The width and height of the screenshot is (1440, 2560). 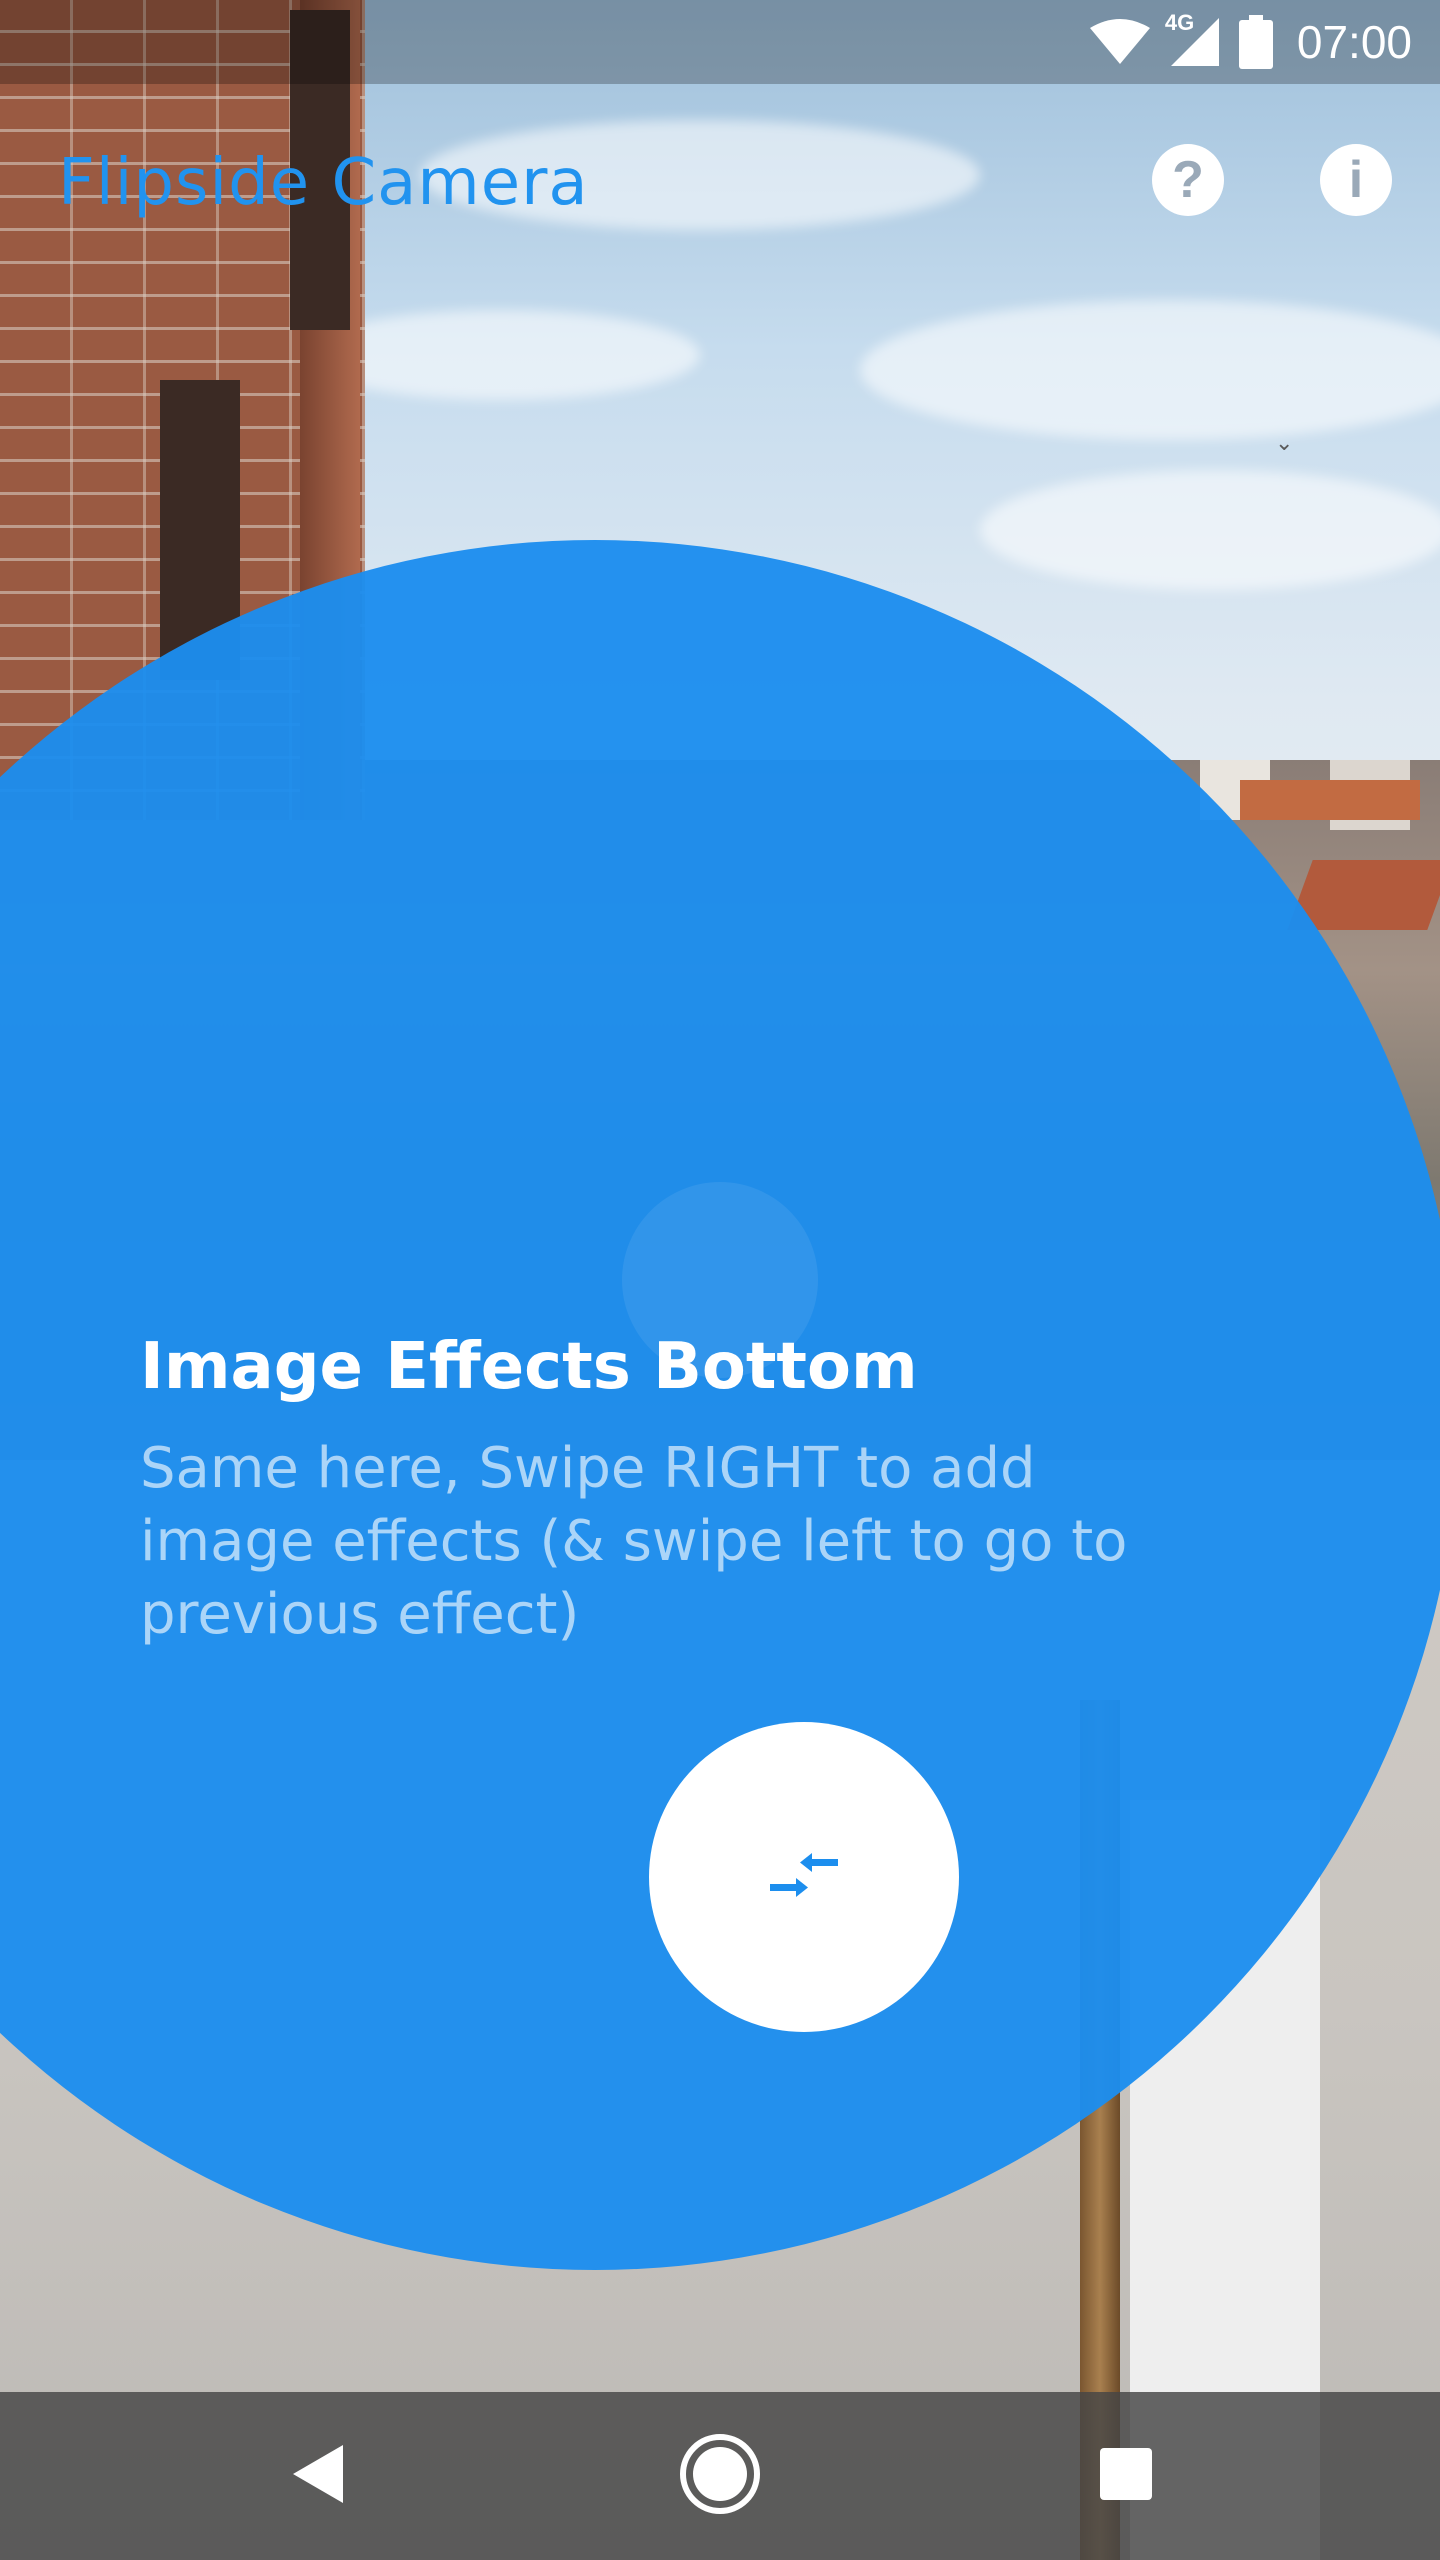 I want to click on info-icon: i, so click(x=1356, y=180).